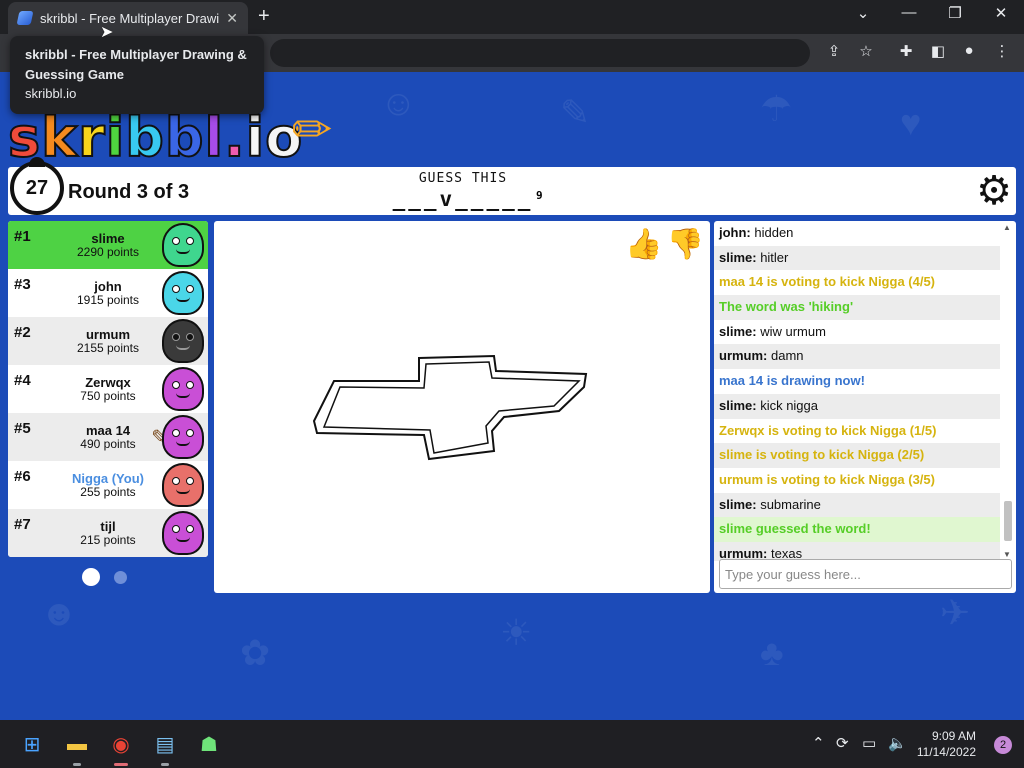 The height and width of the screenshot is (768, 1024). What do you see at coordinates (232, 18) in the screenshot?
I see `tab-close-icon: ✕` at bounding box center [232, 18].